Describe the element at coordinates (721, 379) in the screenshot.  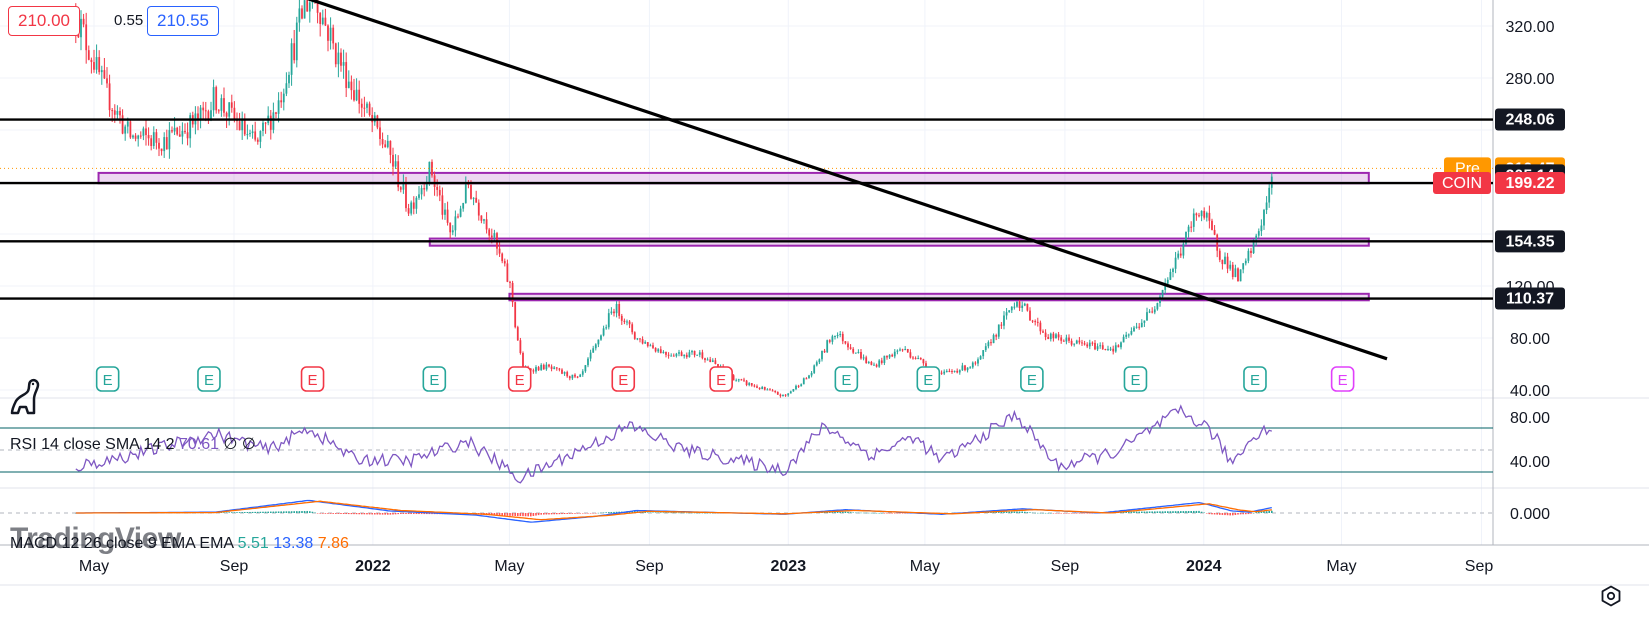
I see `earnings-marker-6: E` at that location.